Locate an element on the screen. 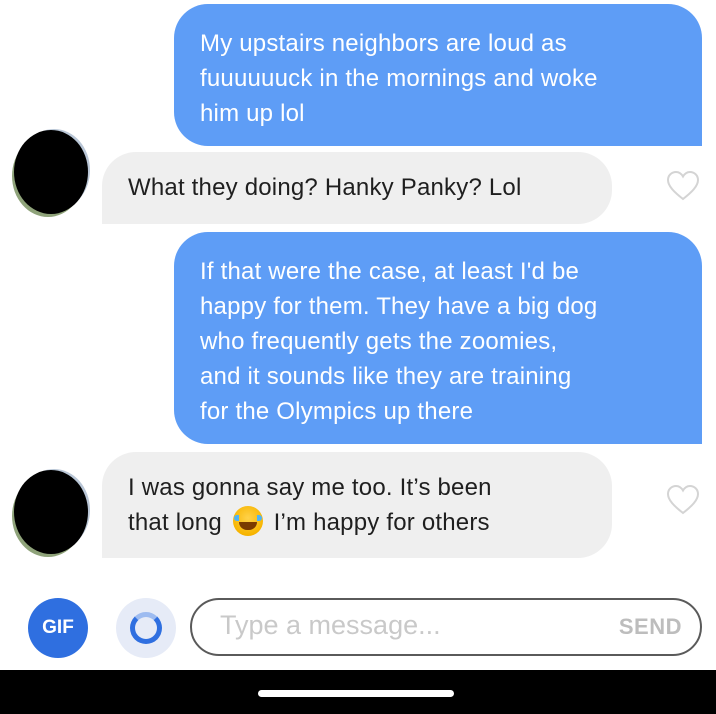  gif-button: GIF is located at coordinates (58, 628).